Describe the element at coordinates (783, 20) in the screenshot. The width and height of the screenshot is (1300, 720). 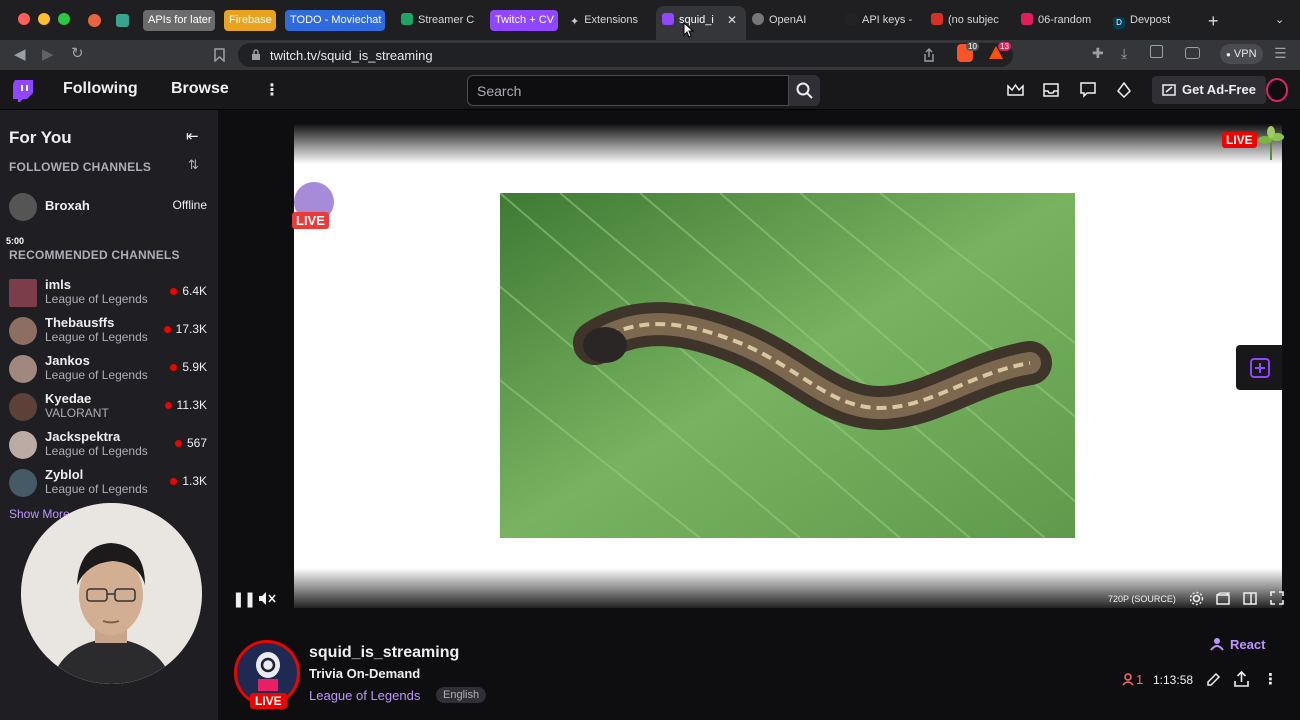
I see `tab-openai: OpenAI` at that location.